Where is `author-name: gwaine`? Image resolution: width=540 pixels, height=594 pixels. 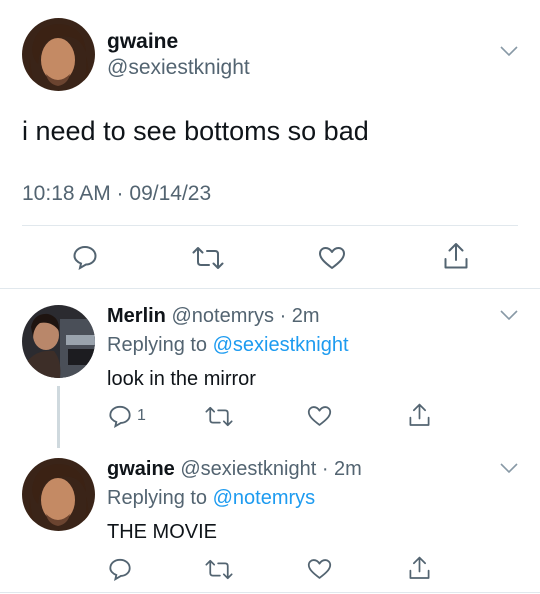
author-name: gwaine is located at coordinates (142, 42).